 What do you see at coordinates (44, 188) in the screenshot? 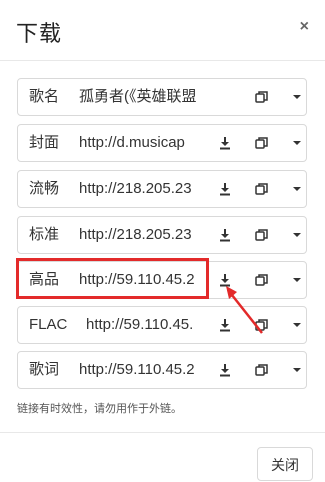
I see `row-label: 流畅` at bounding box center [44, 188].